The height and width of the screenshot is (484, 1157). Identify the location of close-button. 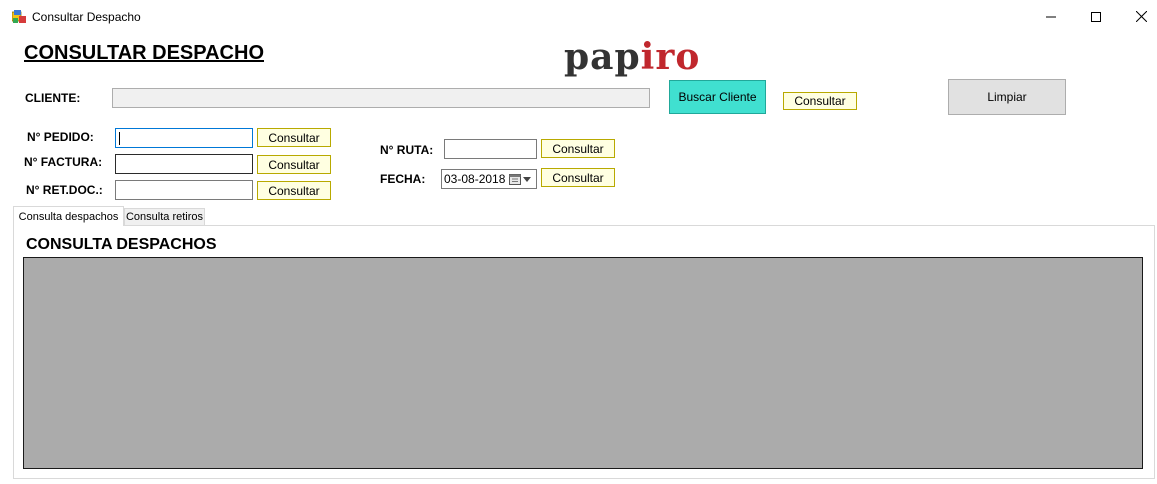
(1137, 16).